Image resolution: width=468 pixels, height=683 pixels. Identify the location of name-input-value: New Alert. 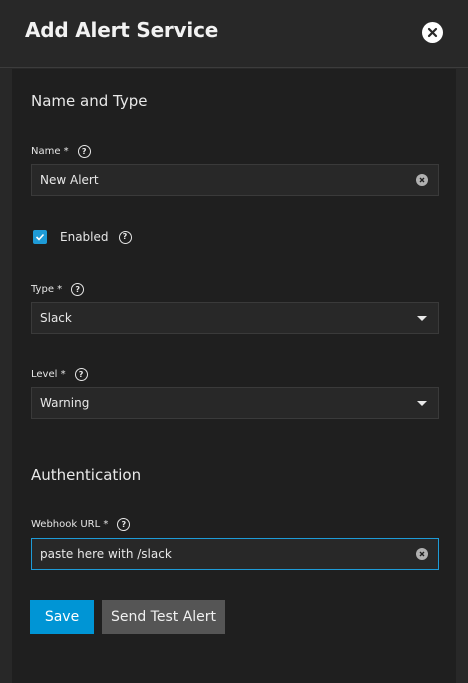
(69, 180).